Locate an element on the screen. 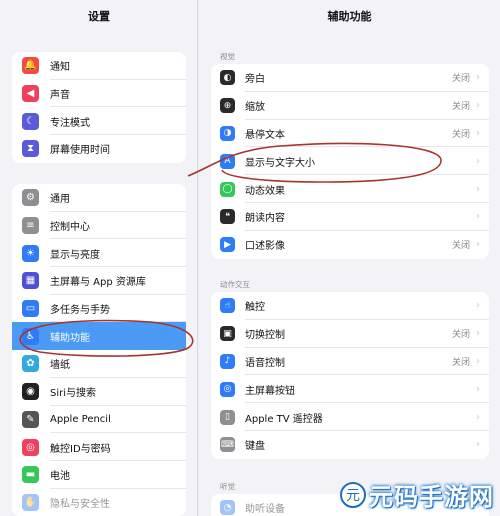 This screenshot has width=500, height=516. sidebar-item-multitask: ▭ 多任务与手势 is located at coordinates (99, 309).